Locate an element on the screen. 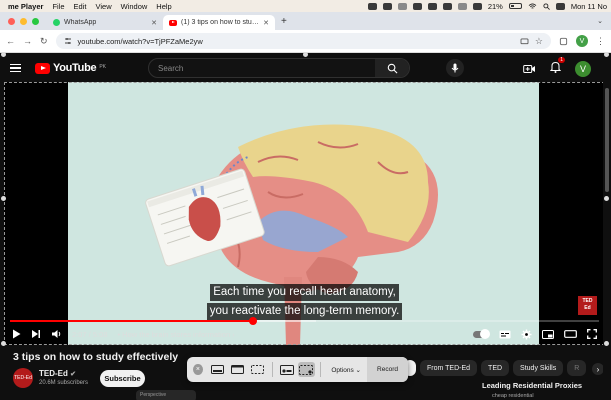 Image resolution: width=611 pixels, height=400 pixels. tab-search-icon: ⌄ is located at coordinates (604, 23).